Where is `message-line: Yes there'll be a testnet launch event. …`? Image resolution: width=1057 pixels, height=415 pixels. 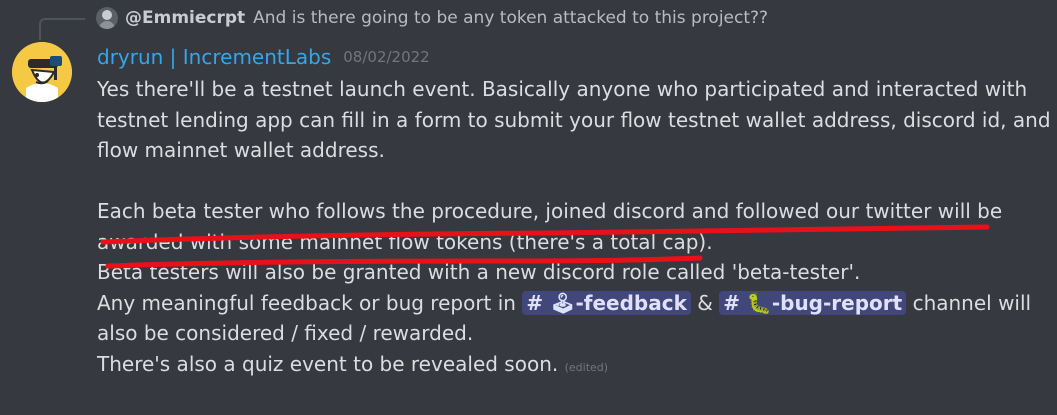
message-line: Yes there'll be a testnet launch event. … is located at coordinates (562, 89).